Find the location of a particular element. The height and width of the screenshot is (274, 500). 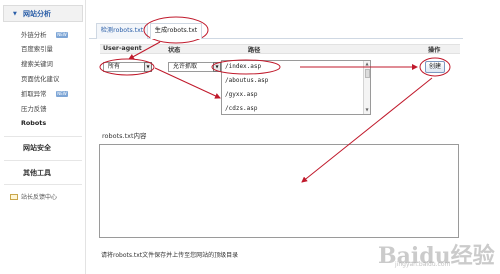

create-button: 创建 is located at coordinates (435, 67).